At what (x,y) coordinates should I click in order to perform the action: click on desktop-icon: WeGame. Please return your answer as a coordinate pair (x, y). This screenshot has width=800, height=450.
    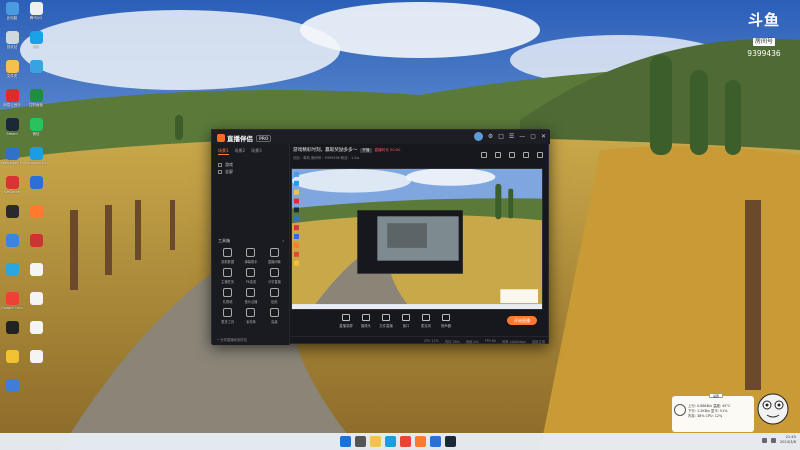
    Looking at the image, I should click on (12, 185).